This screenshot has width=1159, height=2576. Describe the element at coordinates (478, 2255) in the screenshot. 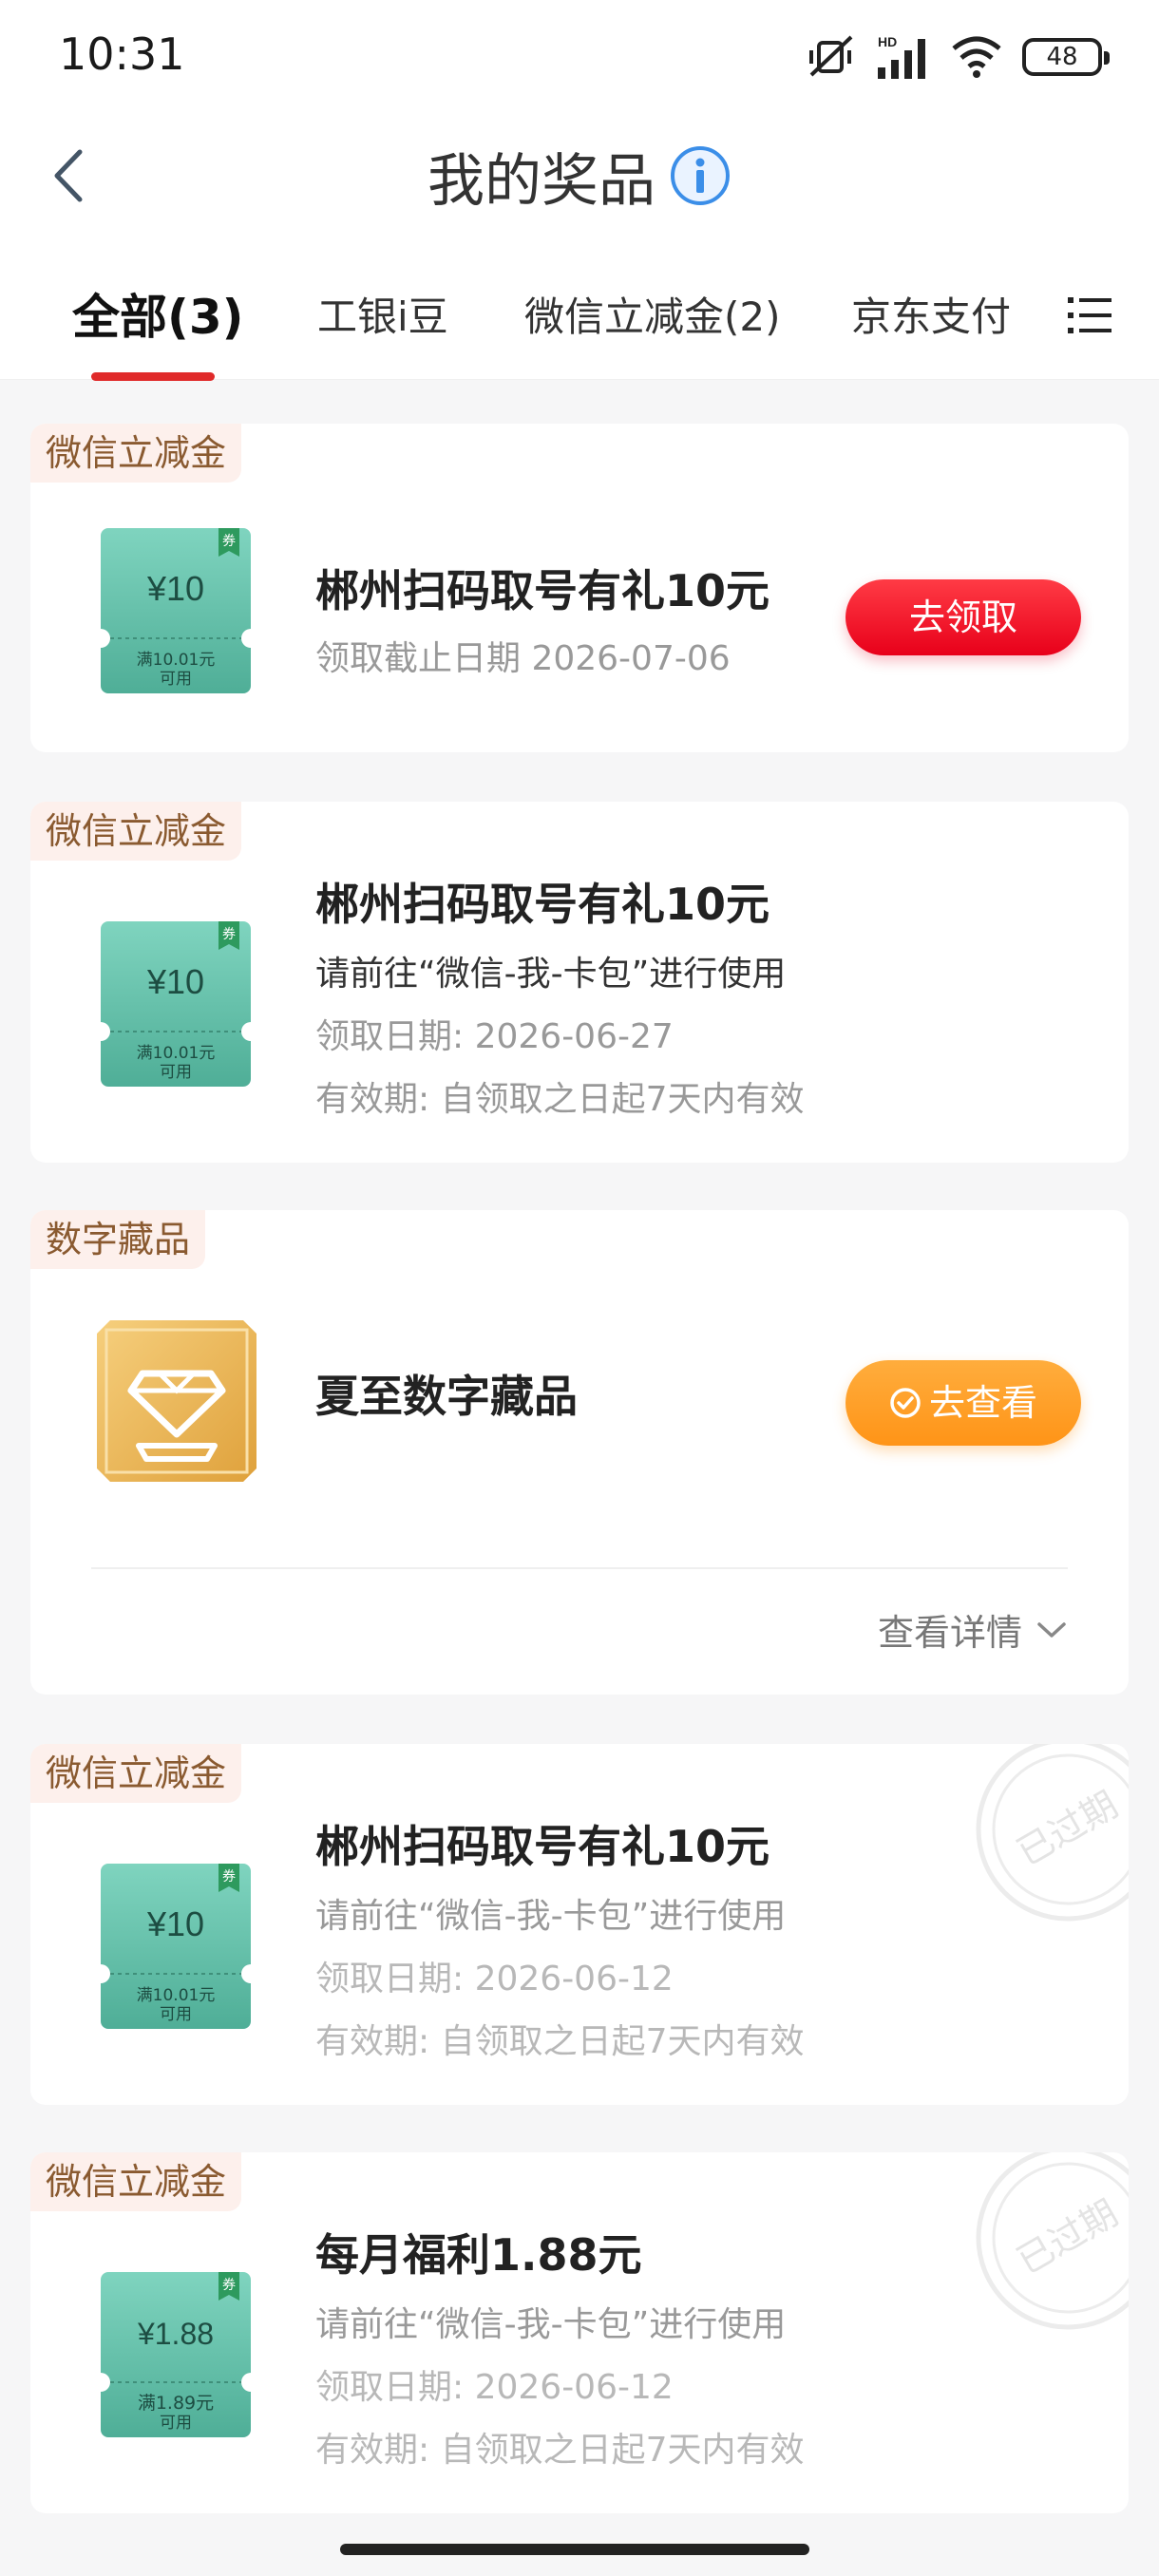

I see `prize-title: 每月福利1.88元` at that location.